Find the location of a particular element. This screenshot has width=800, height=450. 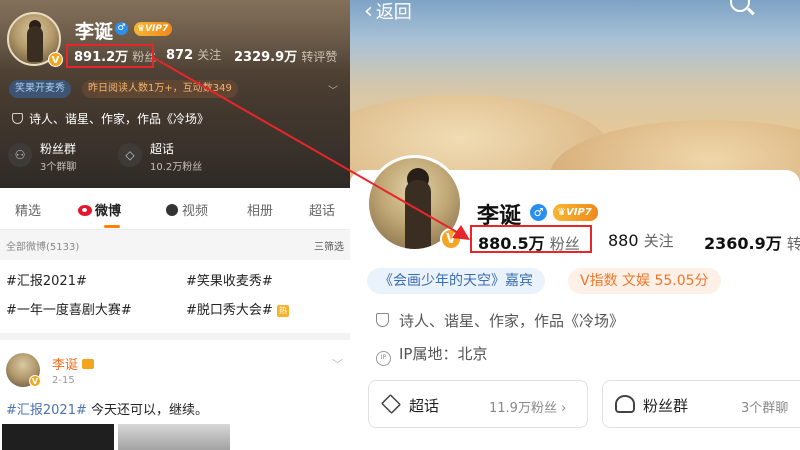

profile-name: 李诞 is located at coordinates (94, 32).